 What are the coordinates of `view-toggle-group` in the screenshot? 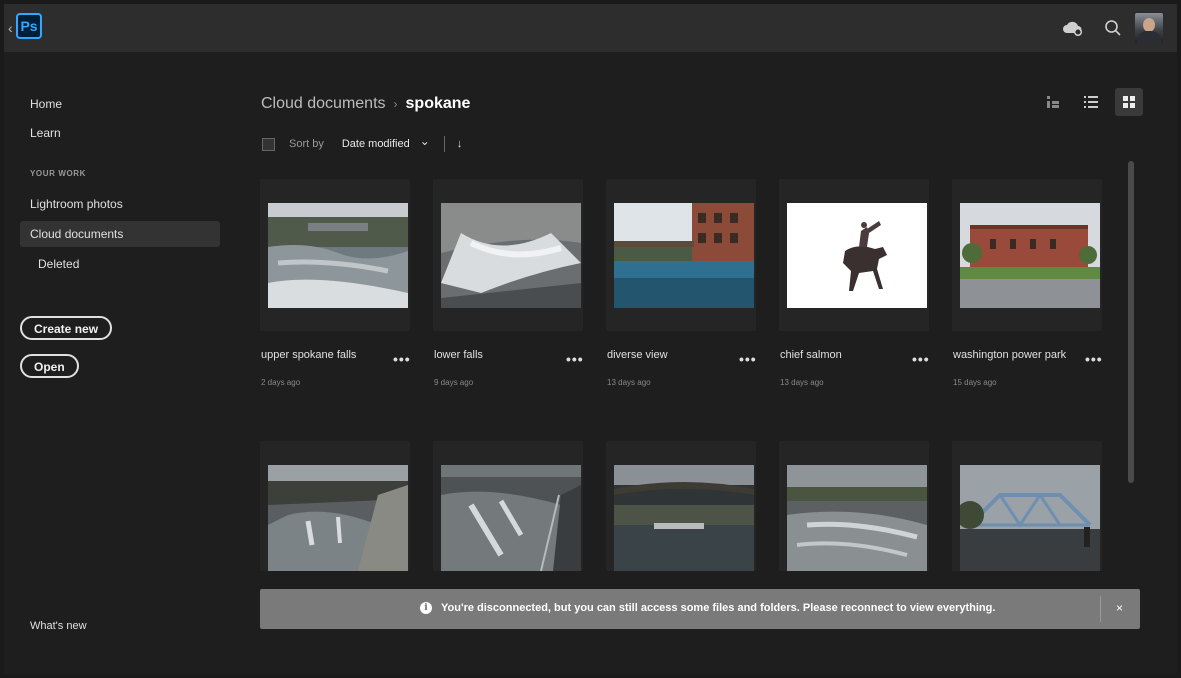 It's located at (1086, 102).